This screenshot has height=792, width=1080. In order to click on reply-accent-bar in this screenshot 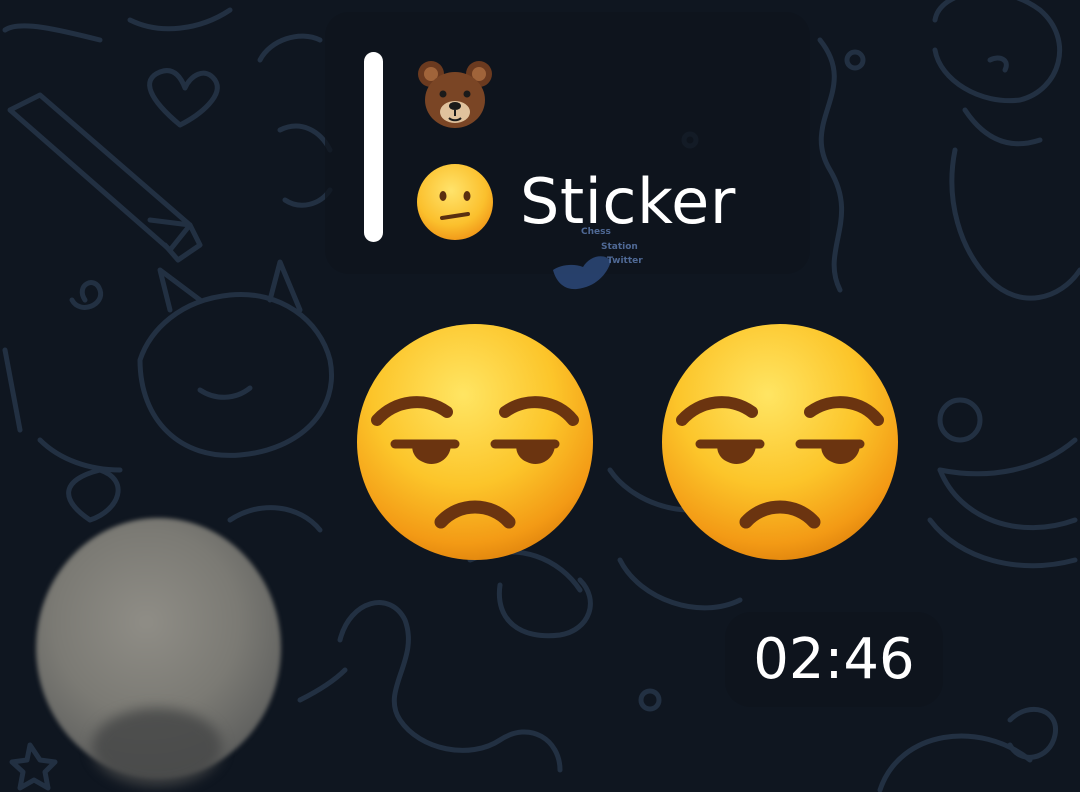, I will do `click(373, 147)`.